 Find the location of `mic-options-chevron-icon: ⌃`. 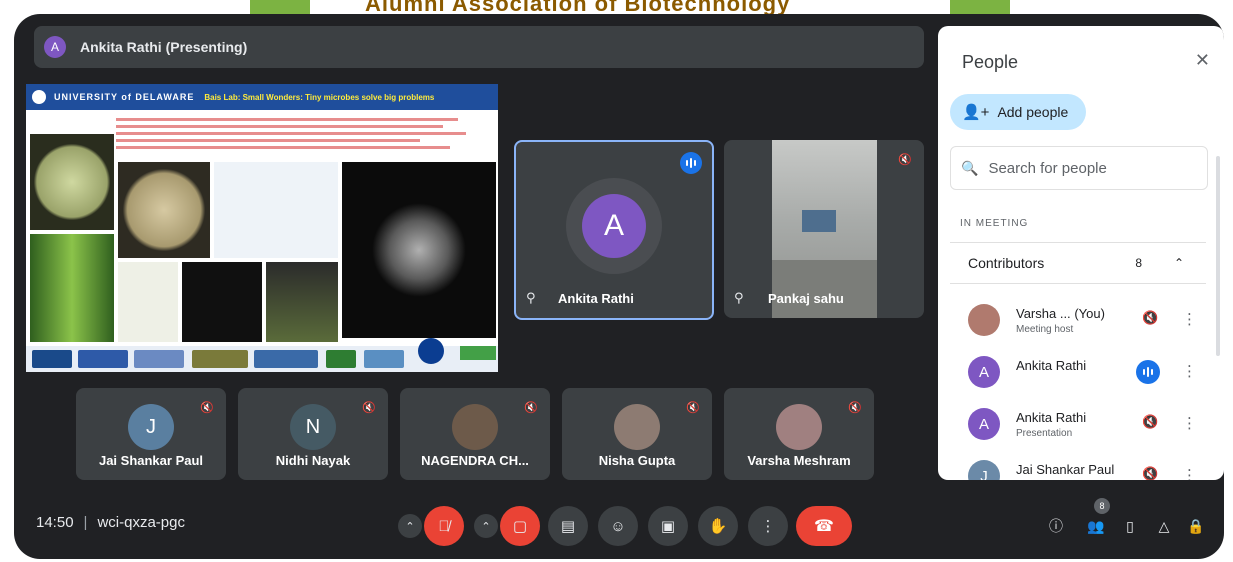

mic-options-chevron-icon: ⌃ is located at coordinates (410, 526).